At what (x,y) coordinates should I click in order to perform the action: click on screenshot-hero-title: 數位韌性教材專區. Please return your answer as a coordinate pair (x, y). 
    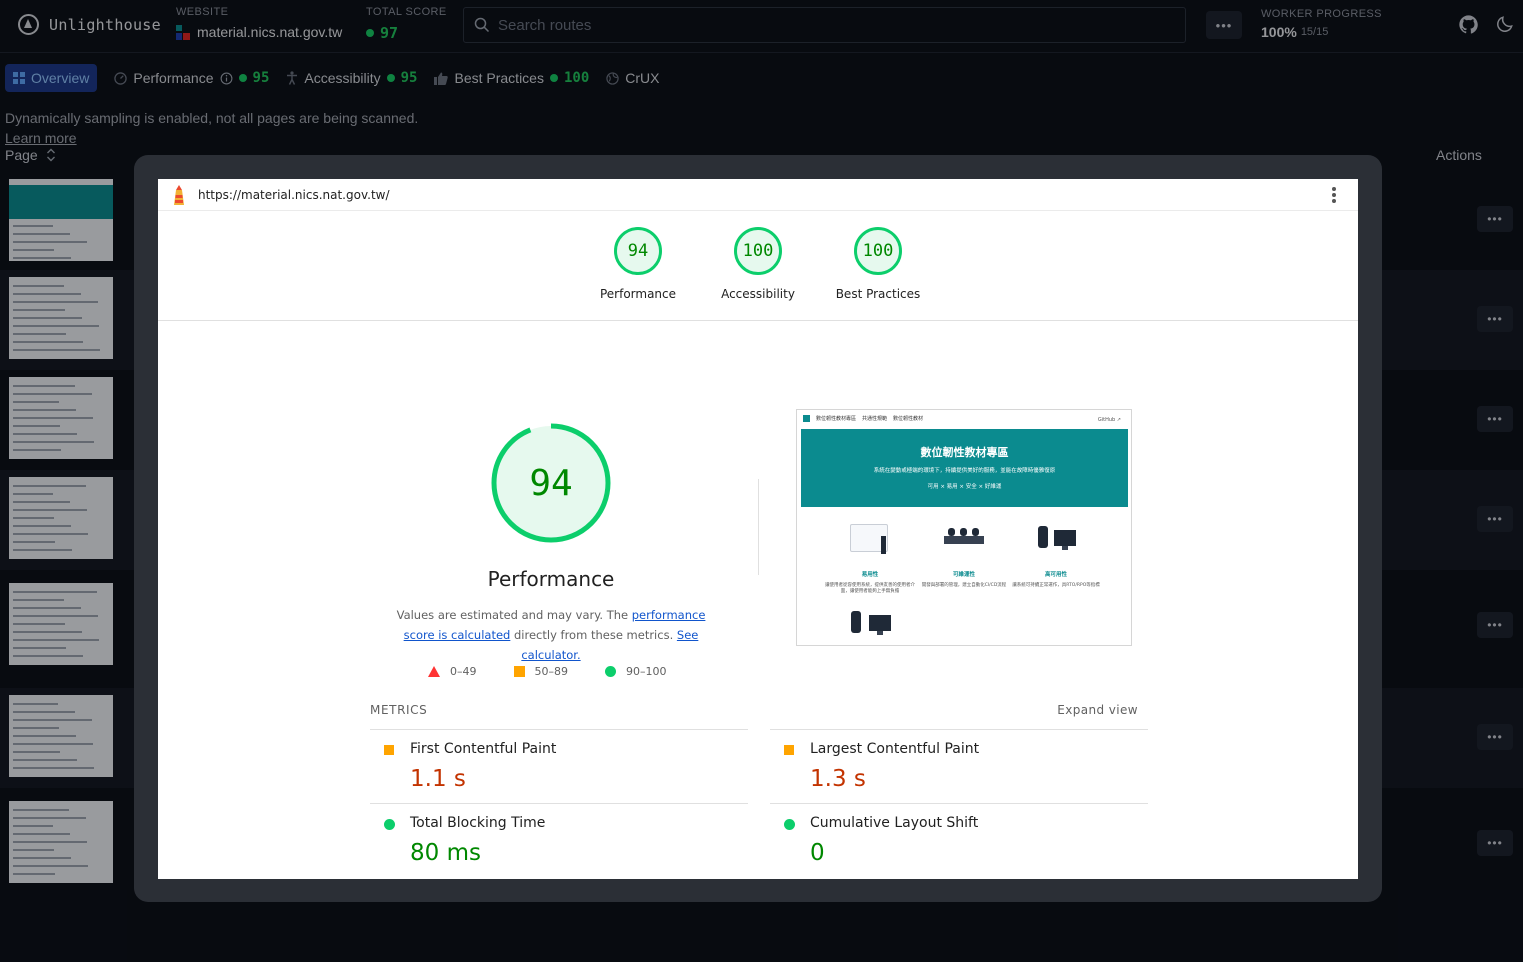
    Looking at the image, I should click on (964, 452).